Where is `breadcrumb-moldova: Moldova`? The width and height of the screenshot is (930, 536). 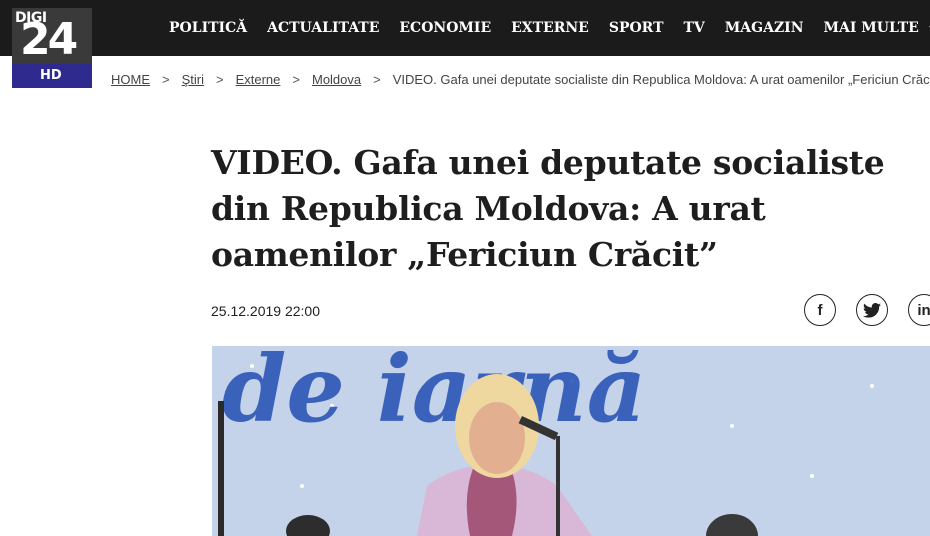
breadcrumb-moldova: Moldova is located at coordinates (336, 79).